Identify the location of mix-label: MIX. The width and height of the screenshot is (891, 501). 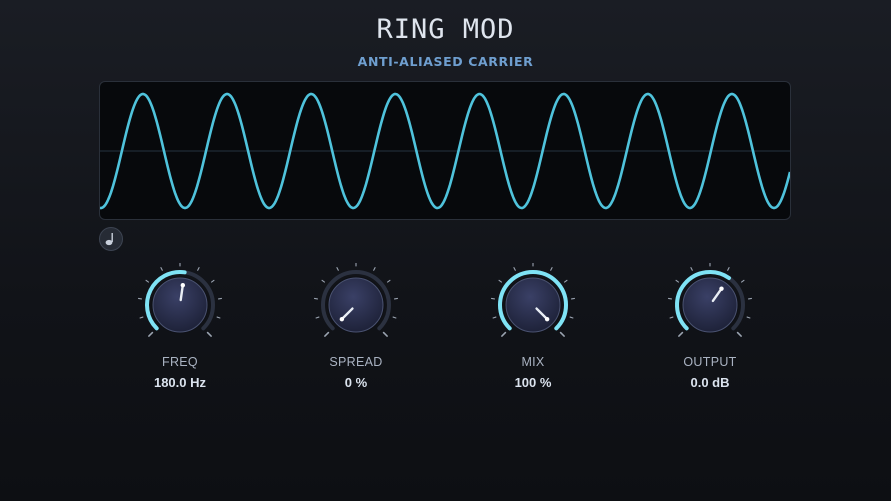
(533, 362).